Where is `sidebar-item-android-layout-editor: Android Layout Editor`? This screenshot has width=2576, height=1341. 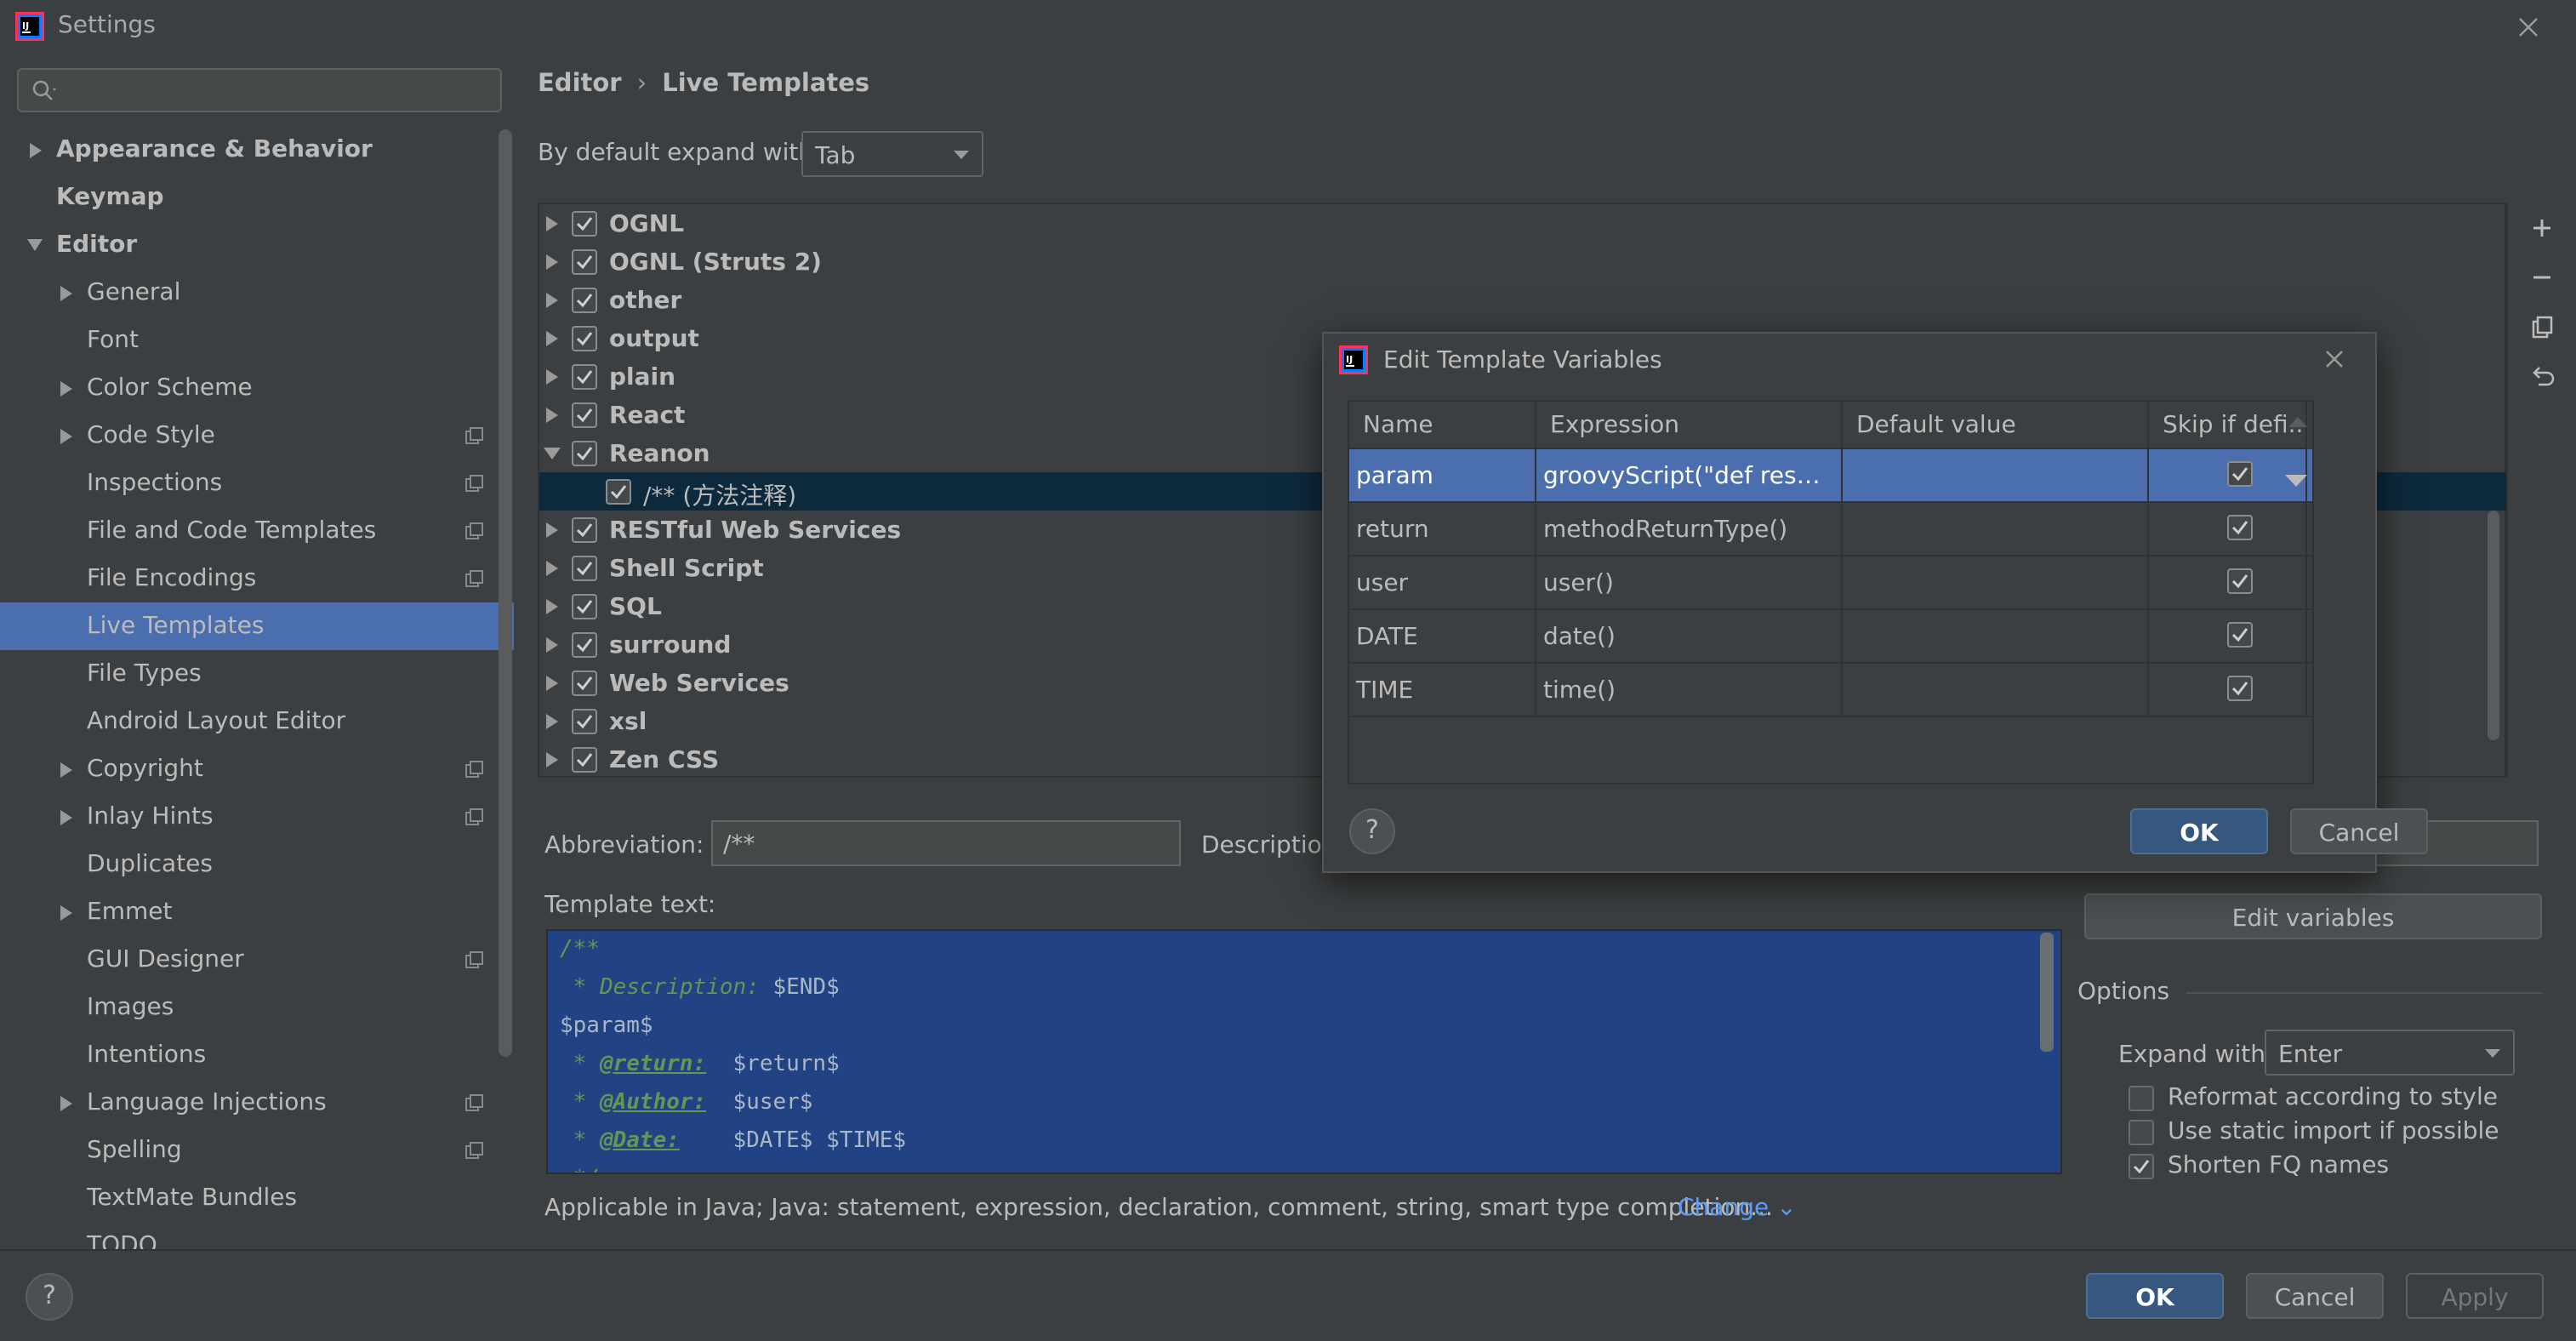
sidebar-item-android-layout-editor: Android Layout Editor is located at coordinates (257, 721).